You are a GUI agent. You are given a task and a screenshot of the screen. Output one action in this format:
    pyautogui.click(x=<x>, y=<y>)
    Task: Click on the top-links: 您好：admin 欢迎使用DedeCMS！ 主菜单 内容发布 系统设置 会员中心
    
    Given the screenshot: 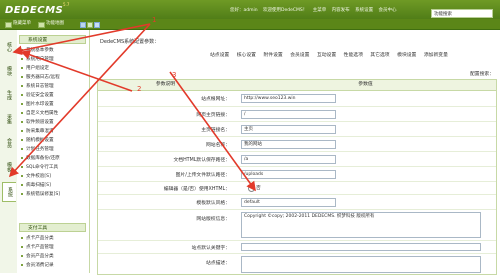 What is the action you would take?
    pyautogui.click(x=335, y=11)
    